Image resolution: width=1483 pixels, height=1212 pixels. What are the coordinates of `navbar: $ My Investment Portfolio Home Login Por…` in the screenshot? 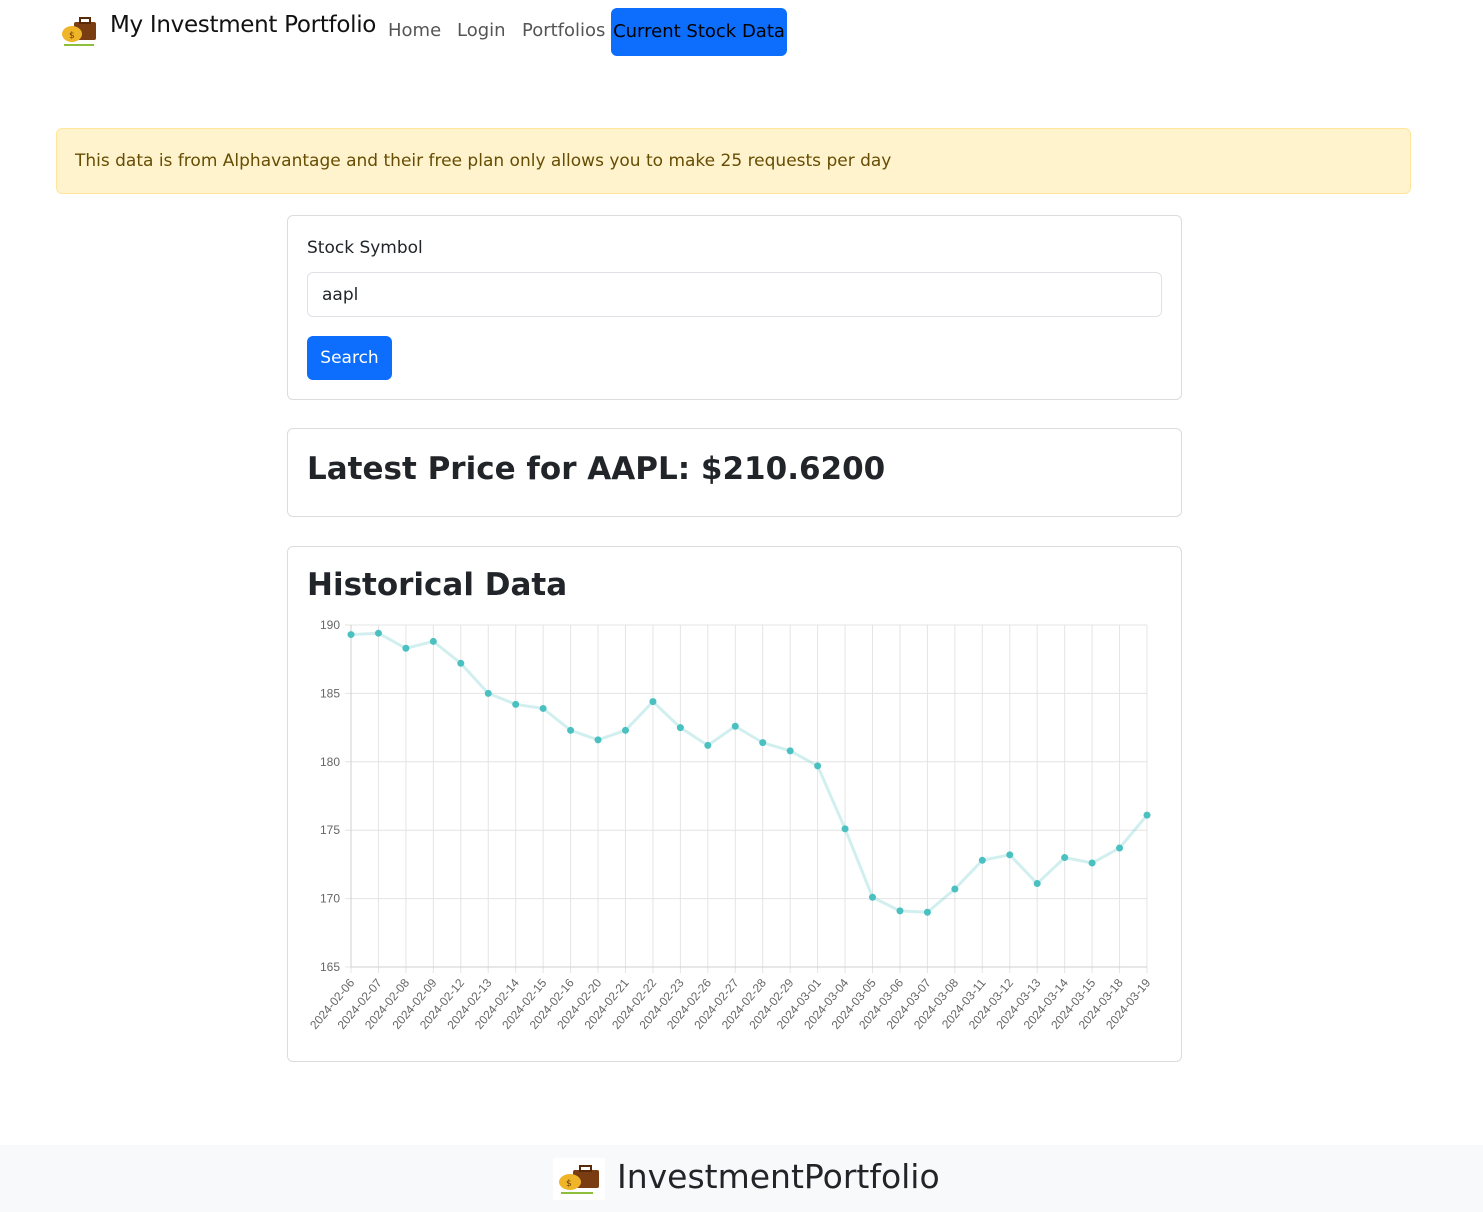 It's located at (741, 32).